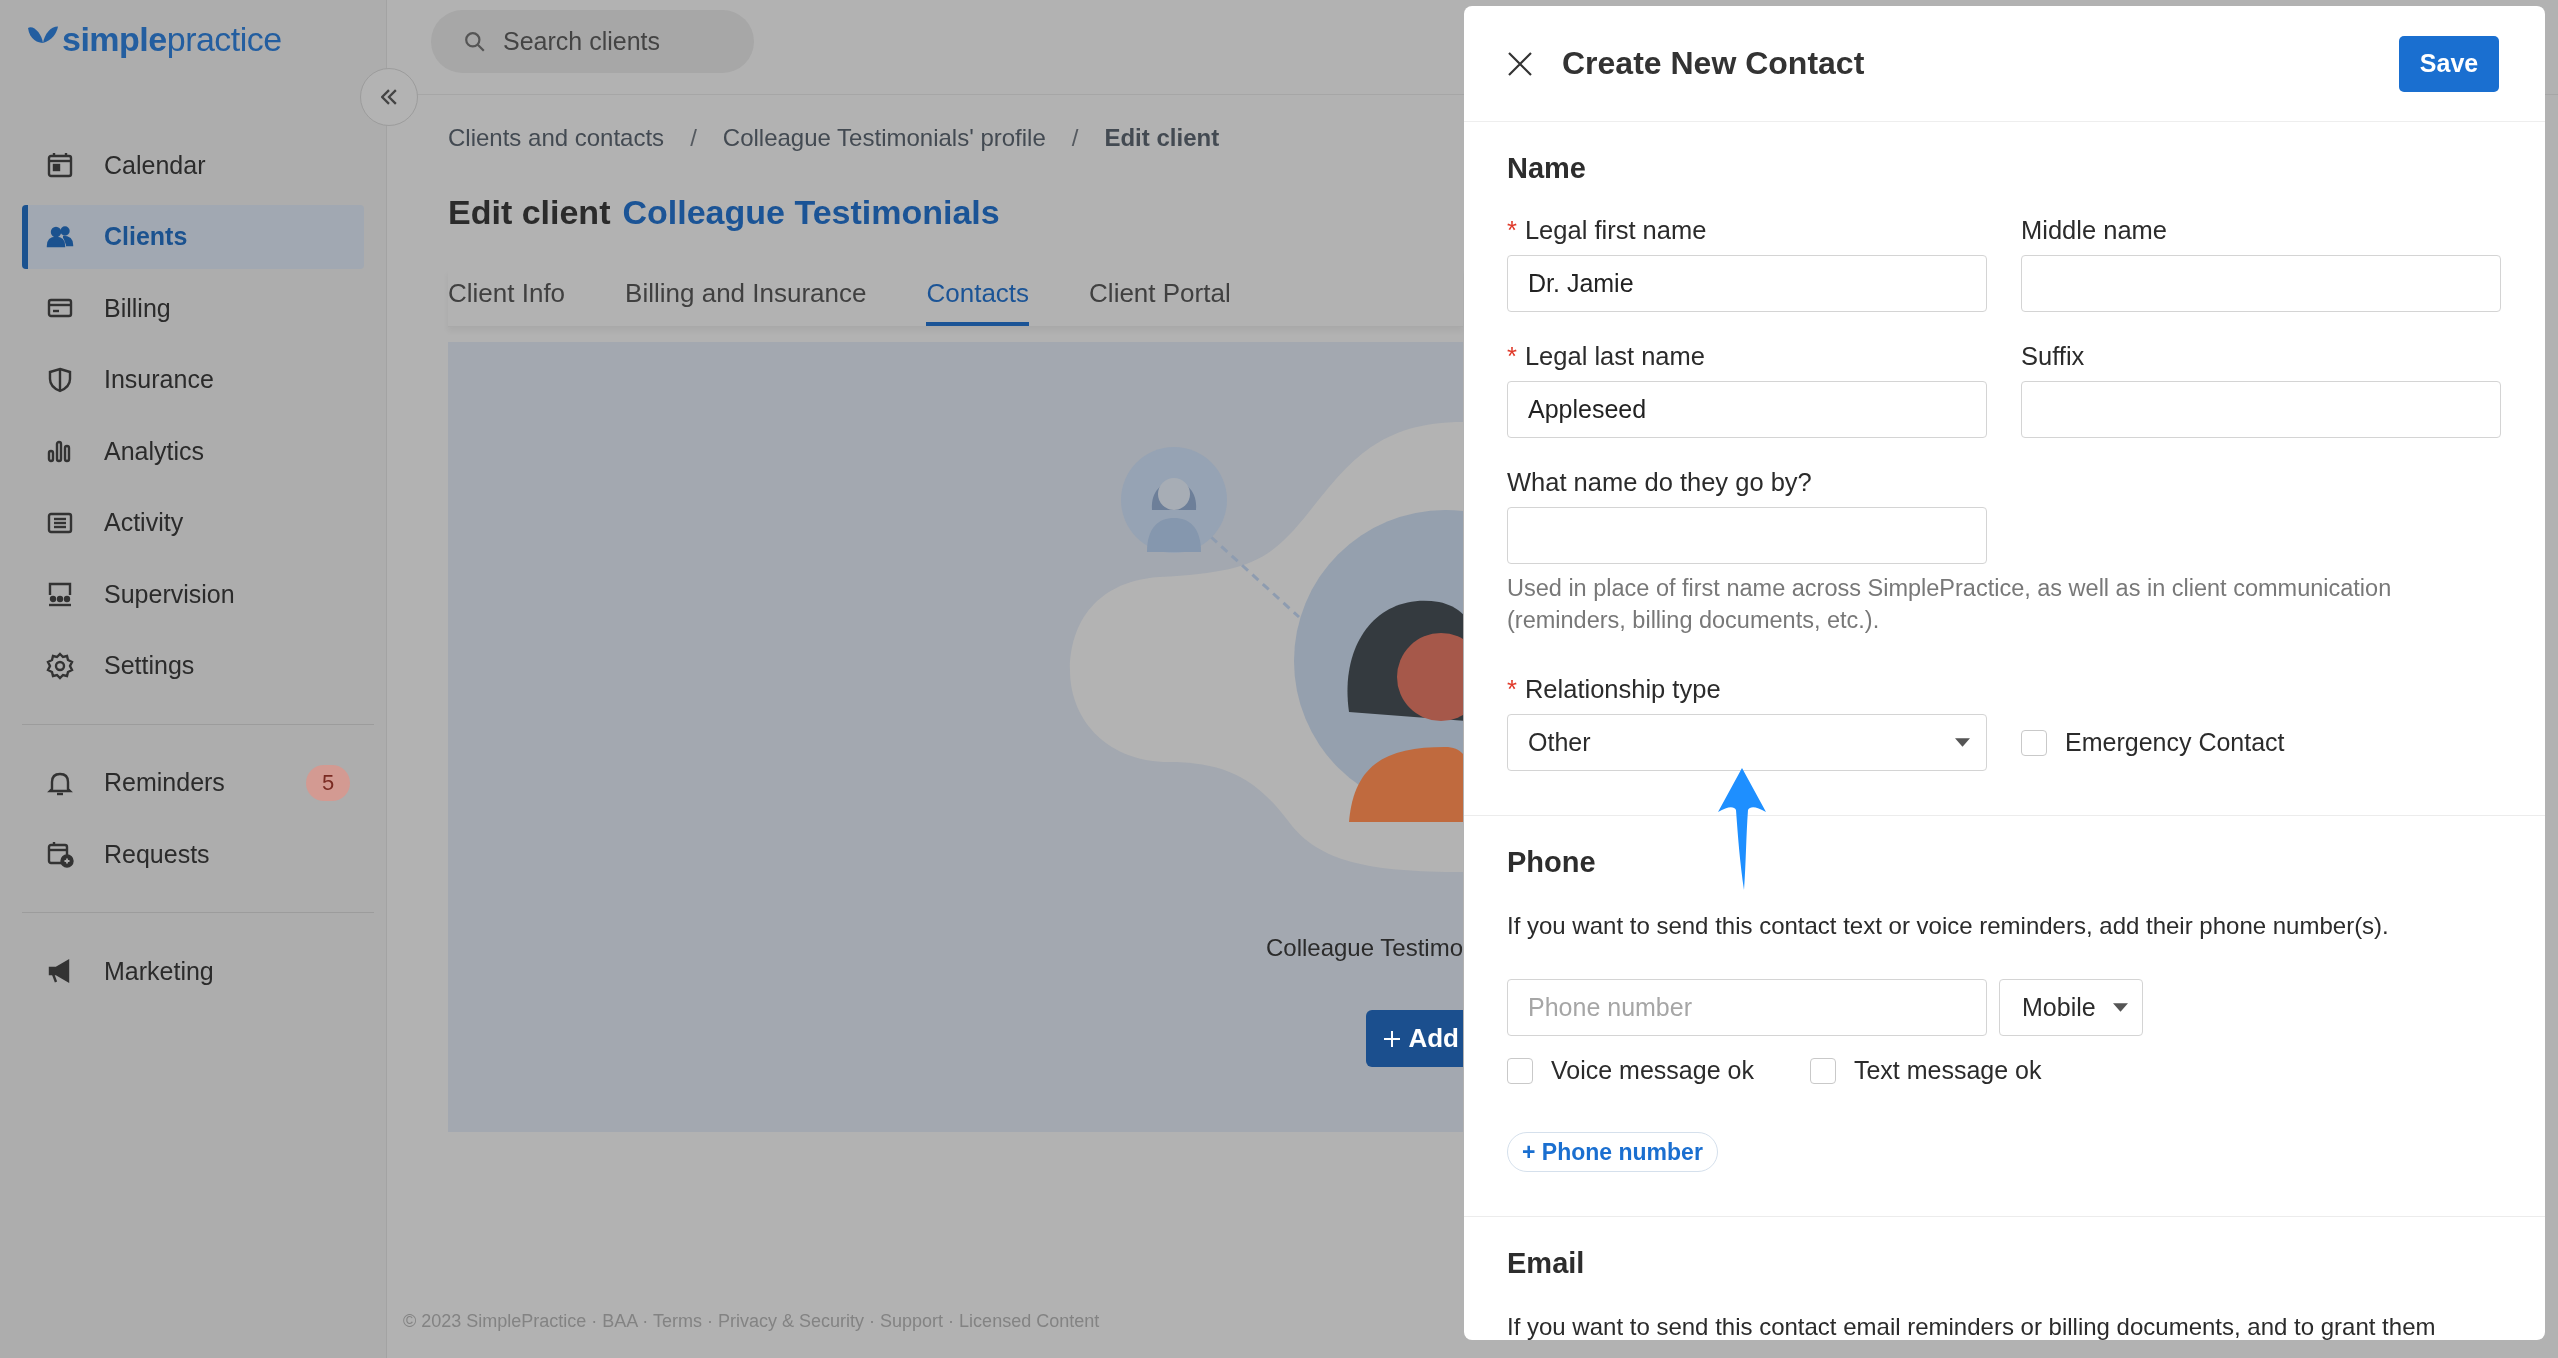  What do you see at coordinates (1714, 63) in the screenshot?
I see `panel-title: Create New Contact` at bounding box center [1714, 63].